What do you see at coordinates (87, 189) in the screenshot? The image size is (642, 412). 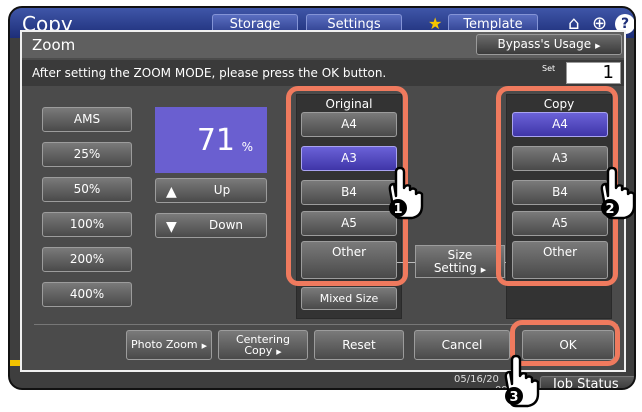 I see `preset-50-button: 50%` at bounding box center [87, 189].